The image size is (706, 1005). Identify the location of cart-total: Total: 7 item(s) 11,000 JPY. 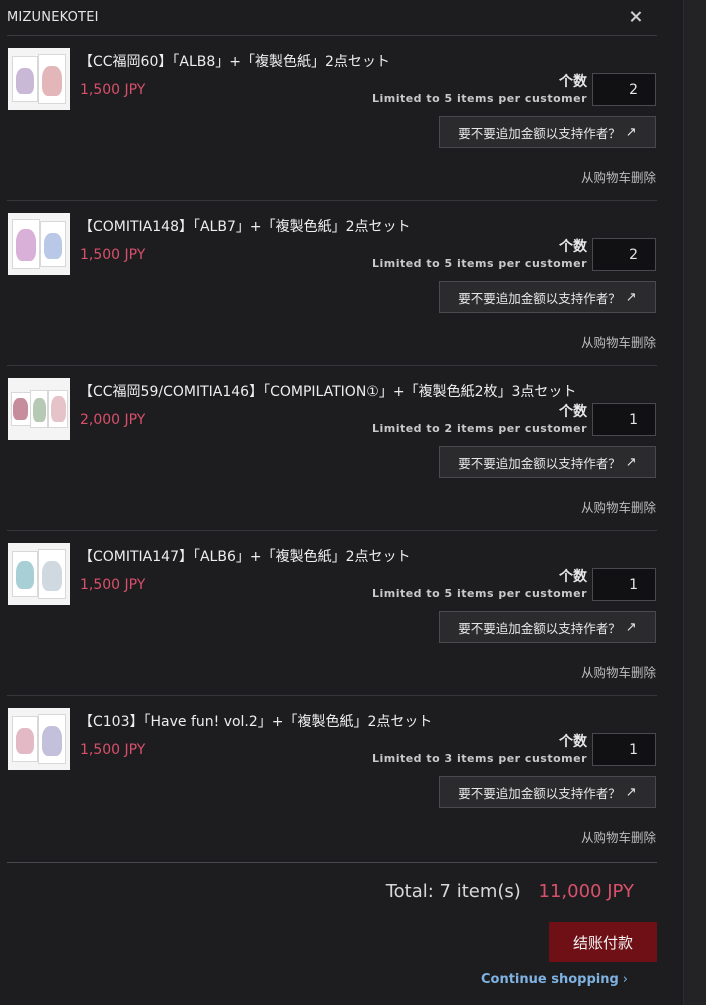
(510, 891).